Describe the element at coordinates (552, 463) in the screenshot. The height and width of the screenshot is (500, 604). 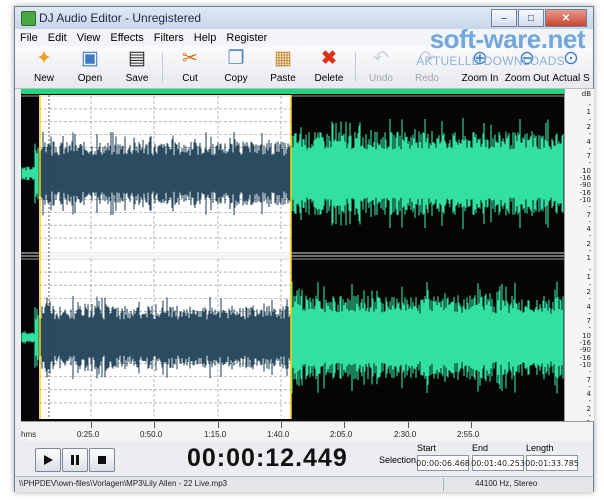
I see `selection-length-field: 00:01:33.785` at that location.